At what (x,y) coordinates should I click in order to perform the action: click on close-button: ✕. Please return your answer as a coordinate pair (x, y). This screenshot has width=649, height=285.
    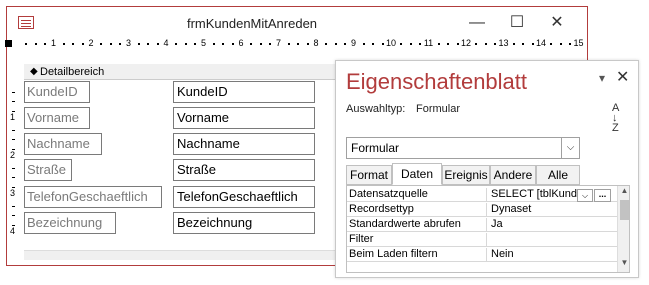
    Looking at the image, I should click on (557, 23).